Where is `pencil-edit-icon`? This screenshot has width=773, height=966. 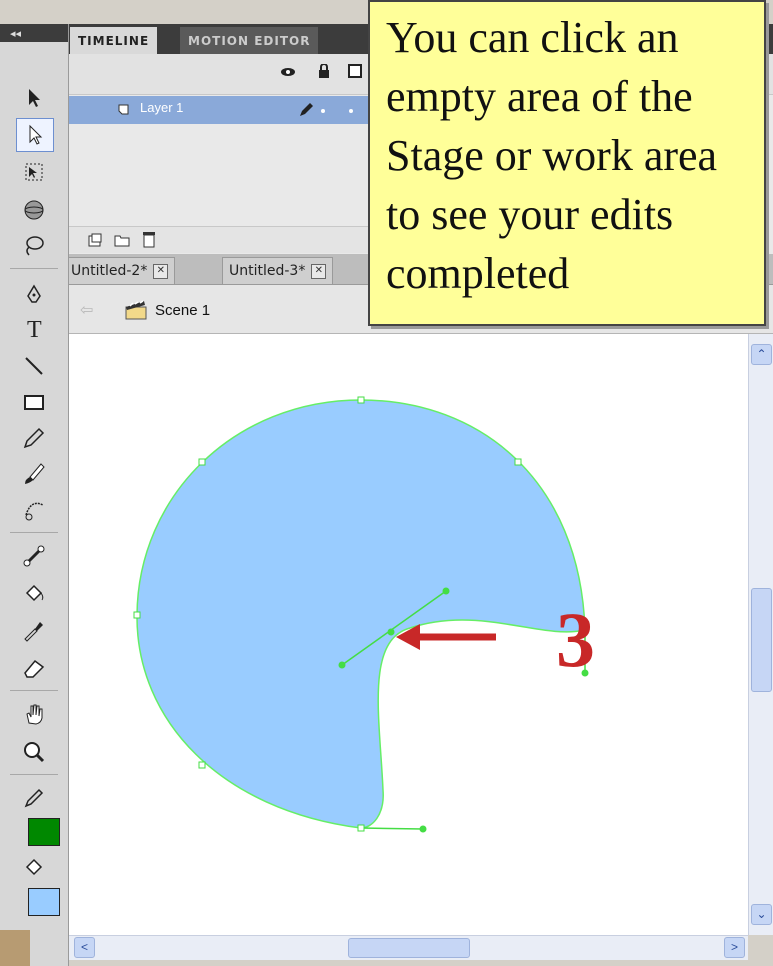 pencil-edit-icon is located at coordinates (306, 109).